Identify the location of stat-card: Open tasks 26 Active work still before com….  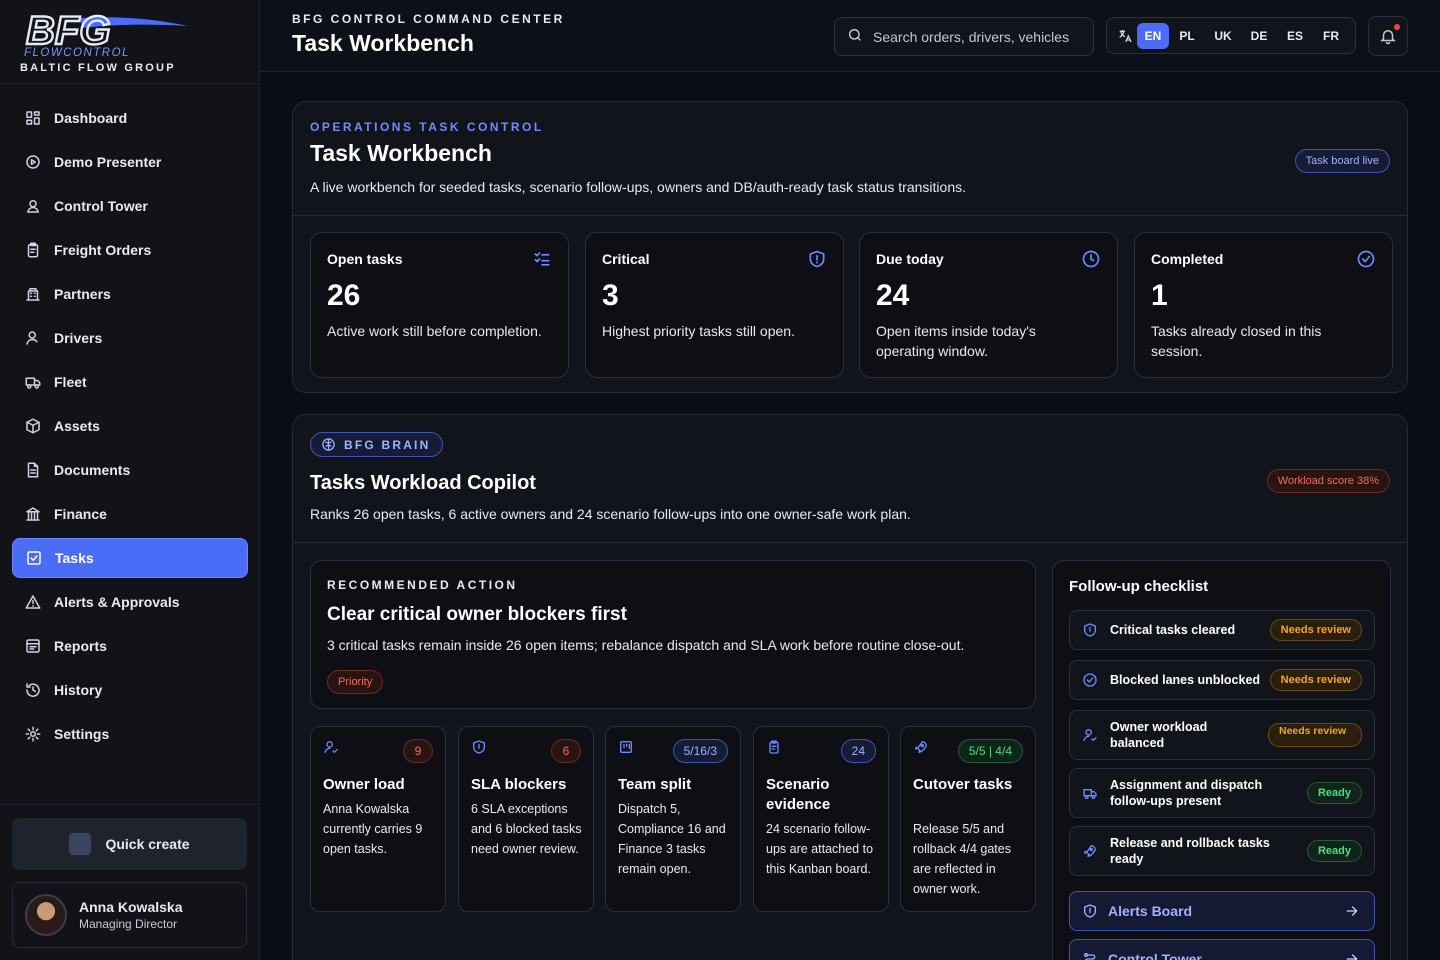
(439, 305).